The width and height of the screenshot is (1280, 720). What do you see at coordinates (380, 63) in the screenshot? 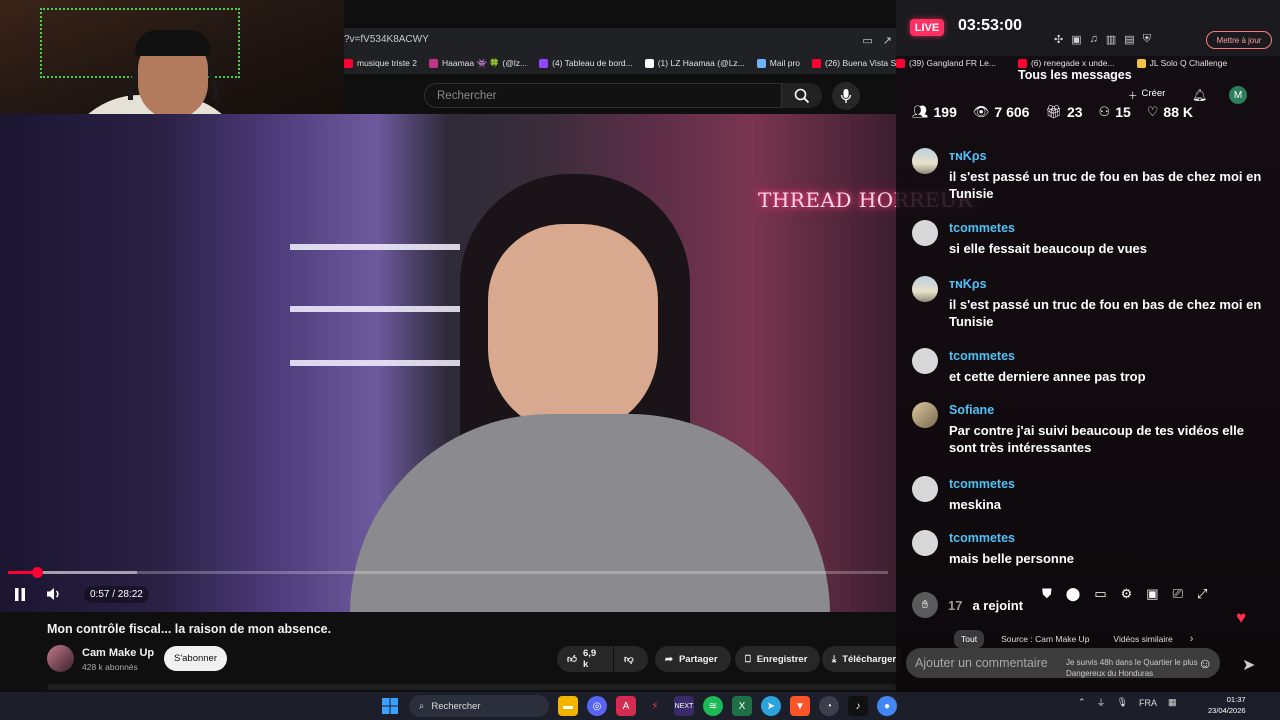
I see `bookmark-item: musique triste 2` at bounding box center [380, 63].